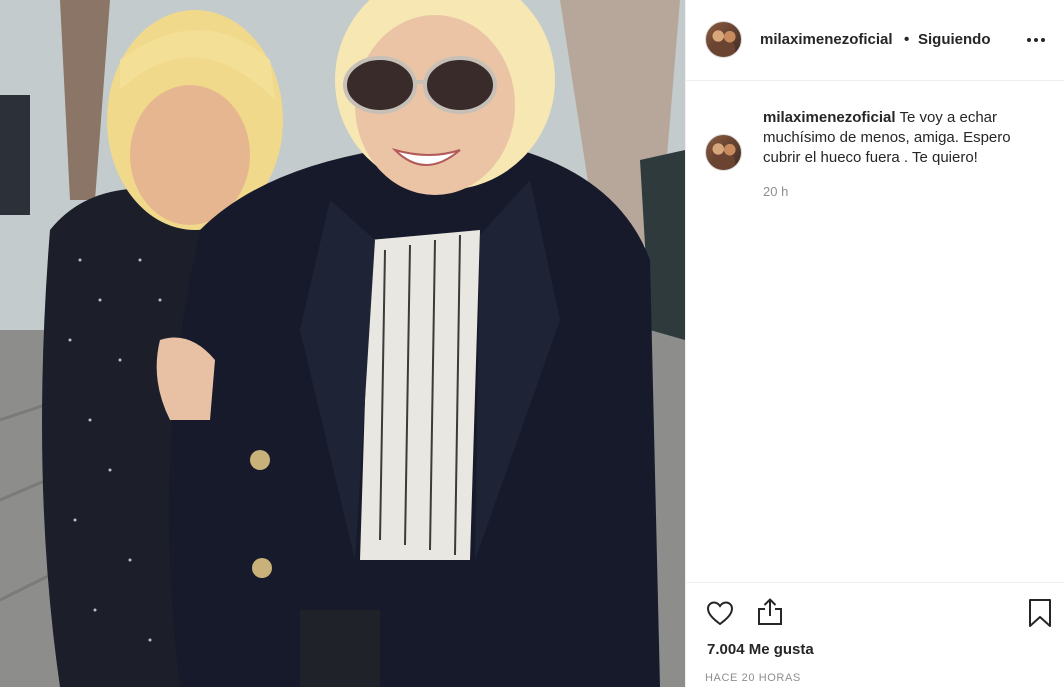 This screenshot has width=1064, height=687. I want to click on more-options-icon, so click(1036, 40).